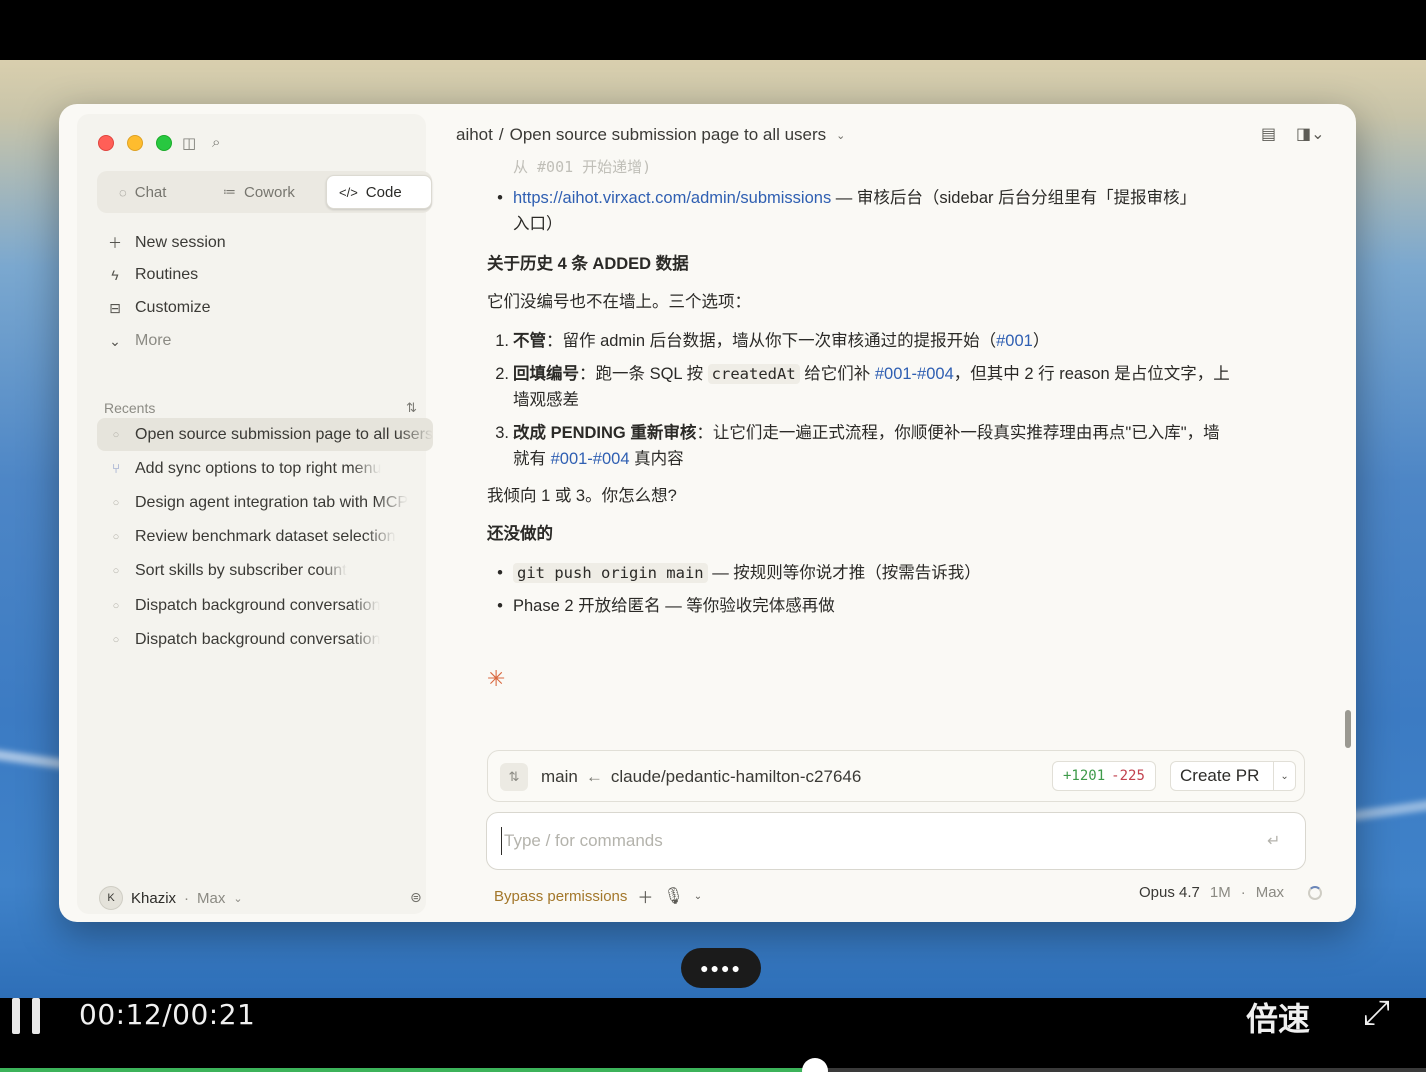  Describe the element at coordinates (673, 896) in the screenshot. I see `microphone-icon: 🎙` at that location.